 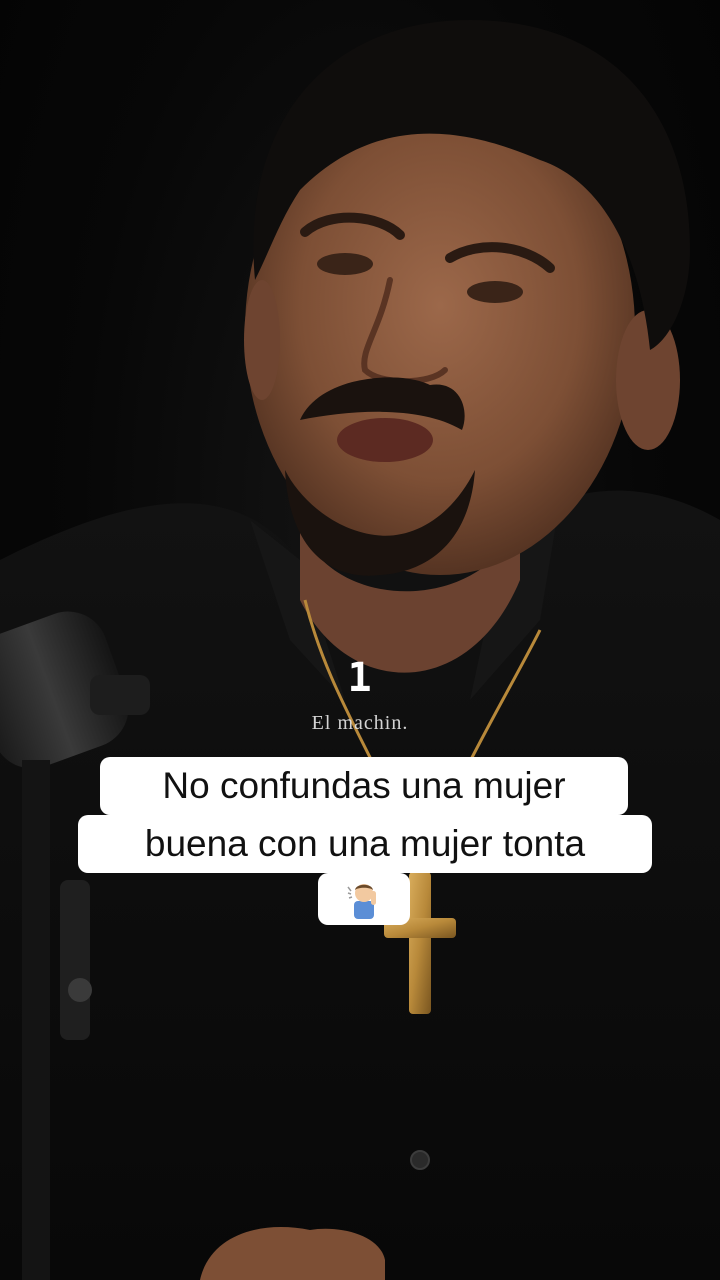 What do you see at coordinates (365, 844) in the screenshot?
I see `caption-line-2: buena con una mujer tonta` at bounding box center [365, 844].